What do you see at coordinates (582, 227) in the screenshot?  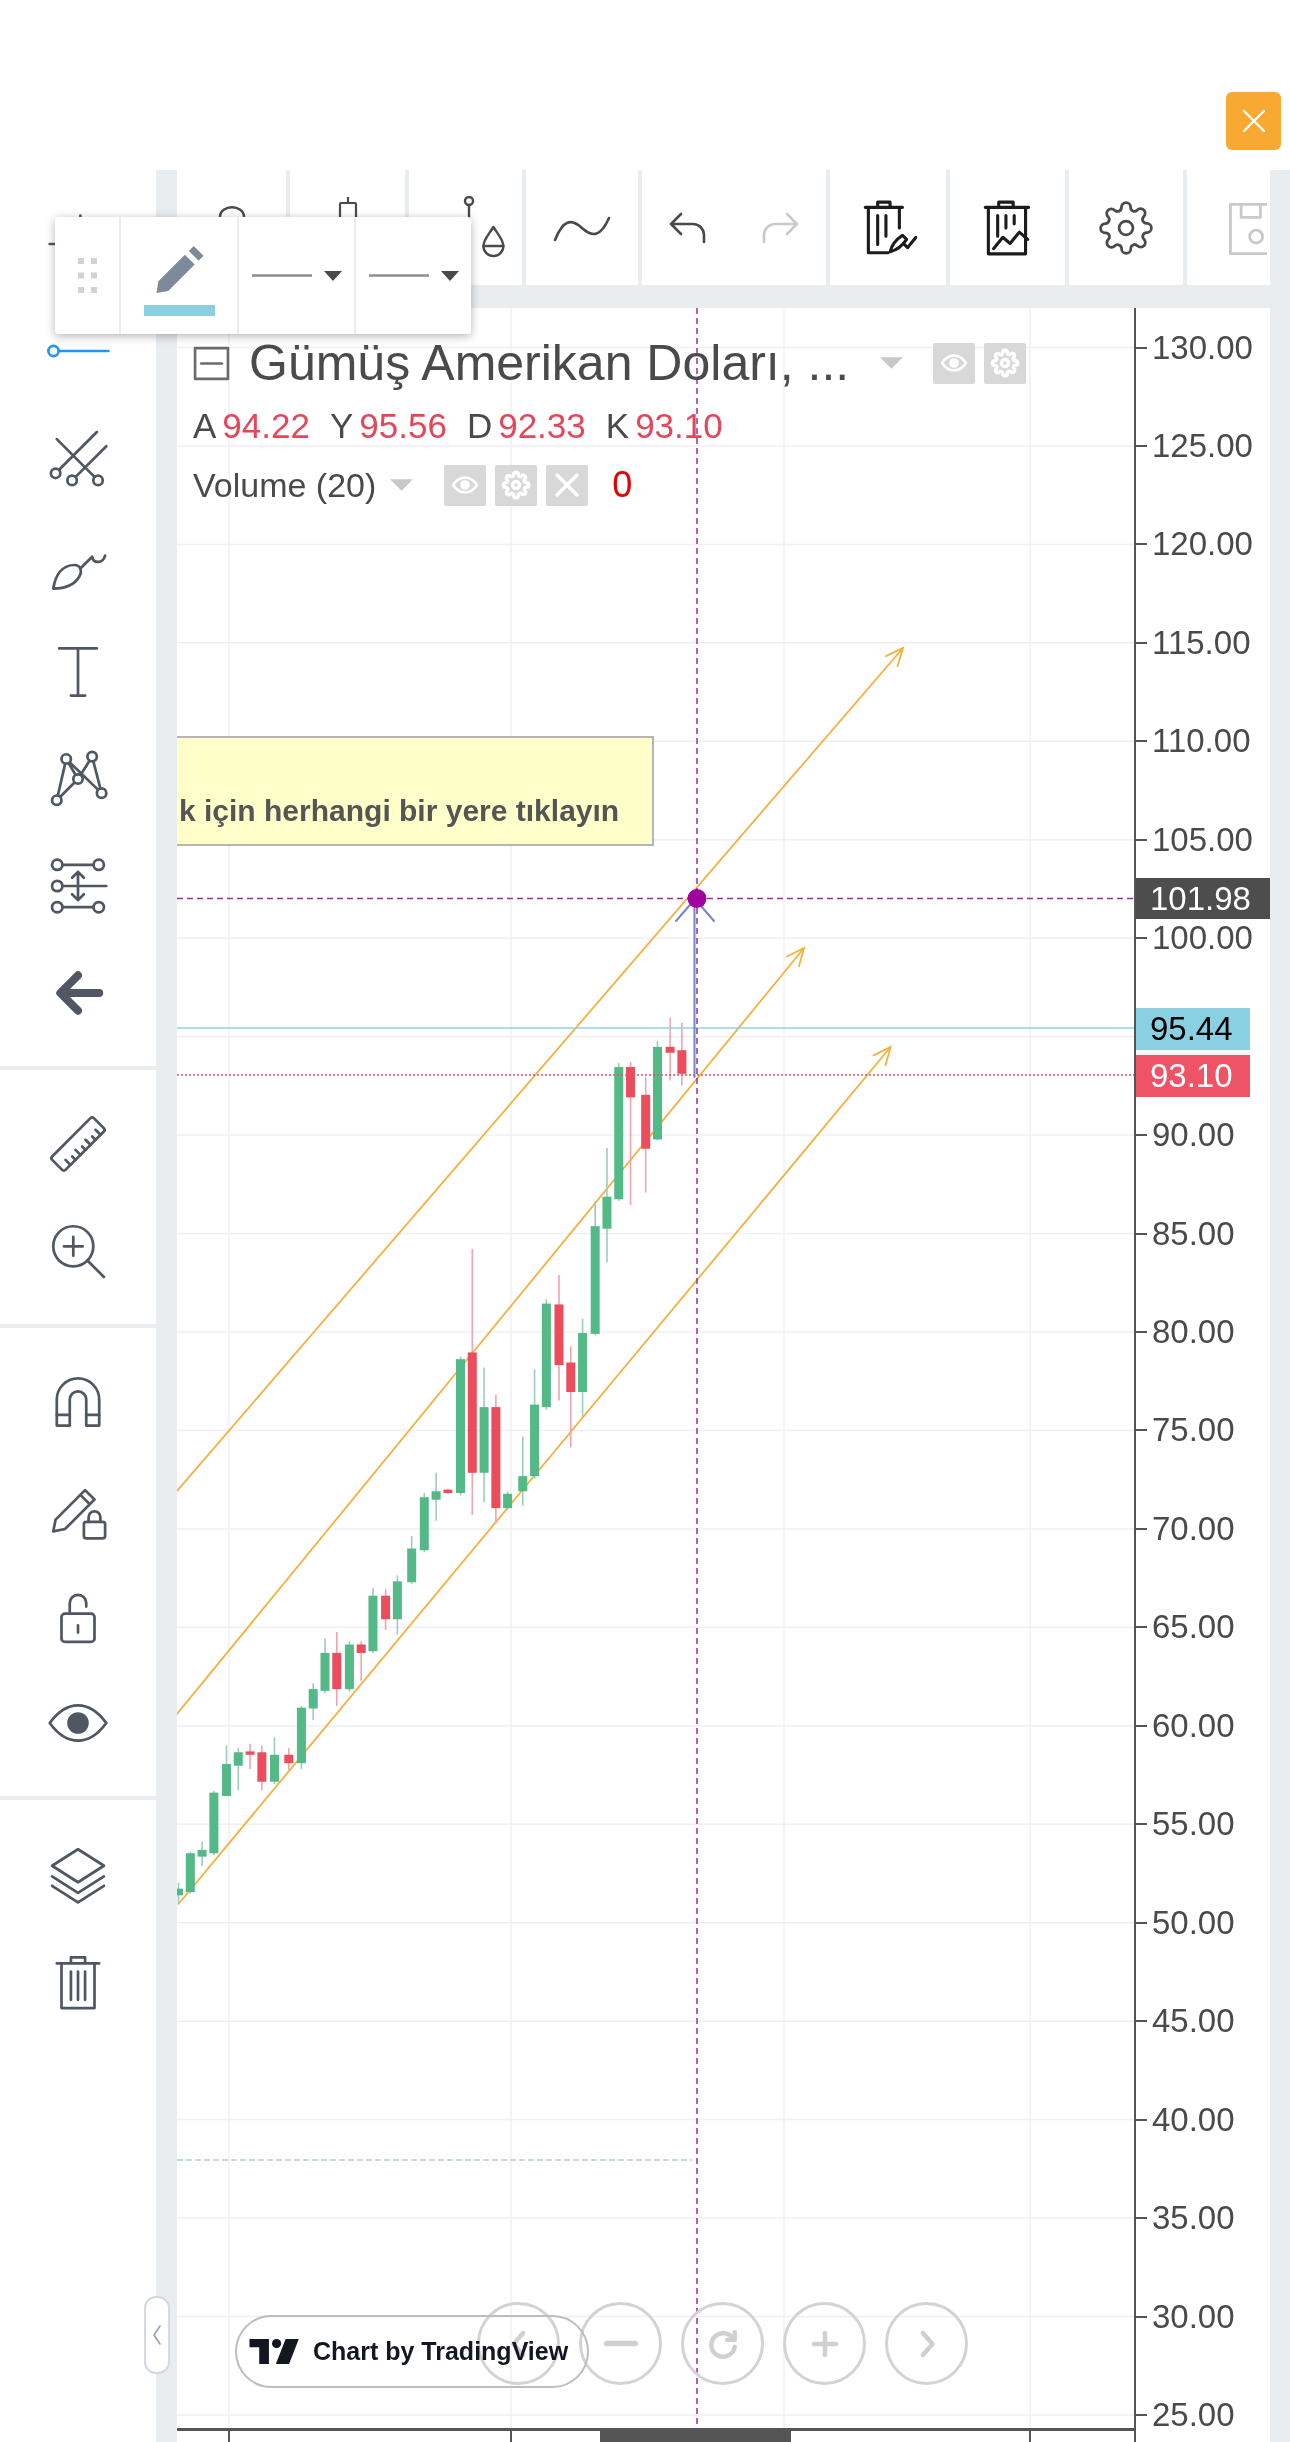 I see `line-chart-button` at bounding box center [582, 227].